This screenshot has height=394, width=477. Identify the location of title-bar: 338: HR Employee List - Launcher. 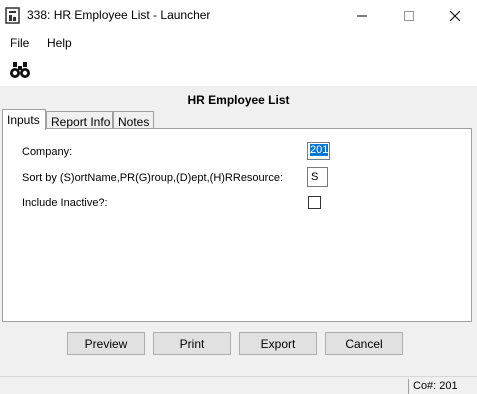
(238, 15).